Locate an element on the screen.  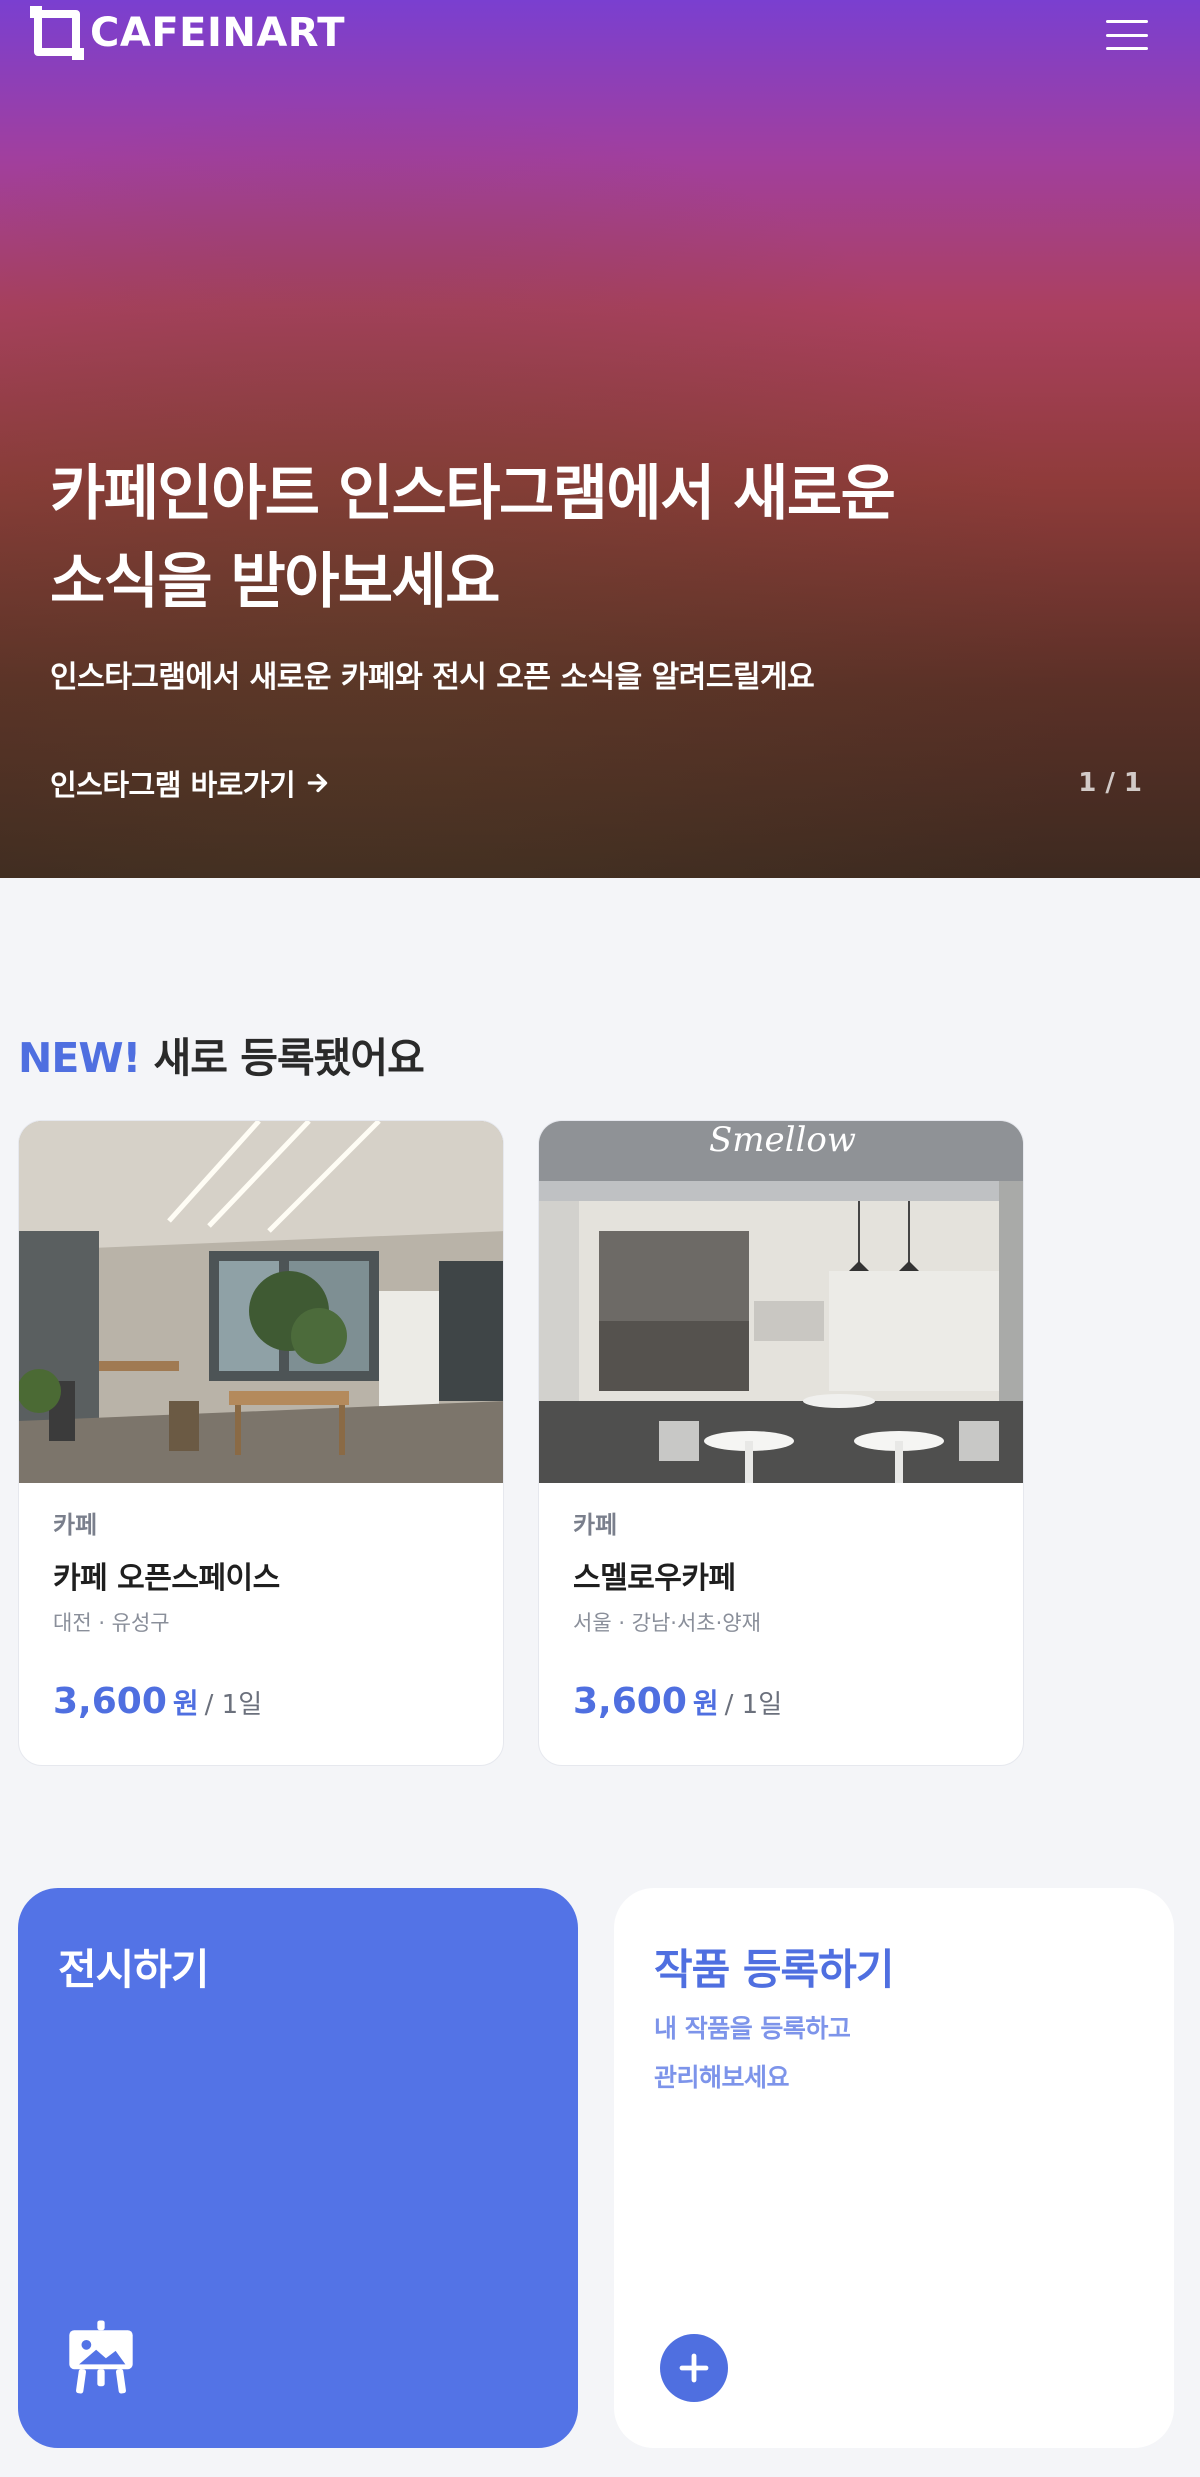
register-description: 내 작품을 등록하고 관리해보세요 is located at coordinates (834, 2053).